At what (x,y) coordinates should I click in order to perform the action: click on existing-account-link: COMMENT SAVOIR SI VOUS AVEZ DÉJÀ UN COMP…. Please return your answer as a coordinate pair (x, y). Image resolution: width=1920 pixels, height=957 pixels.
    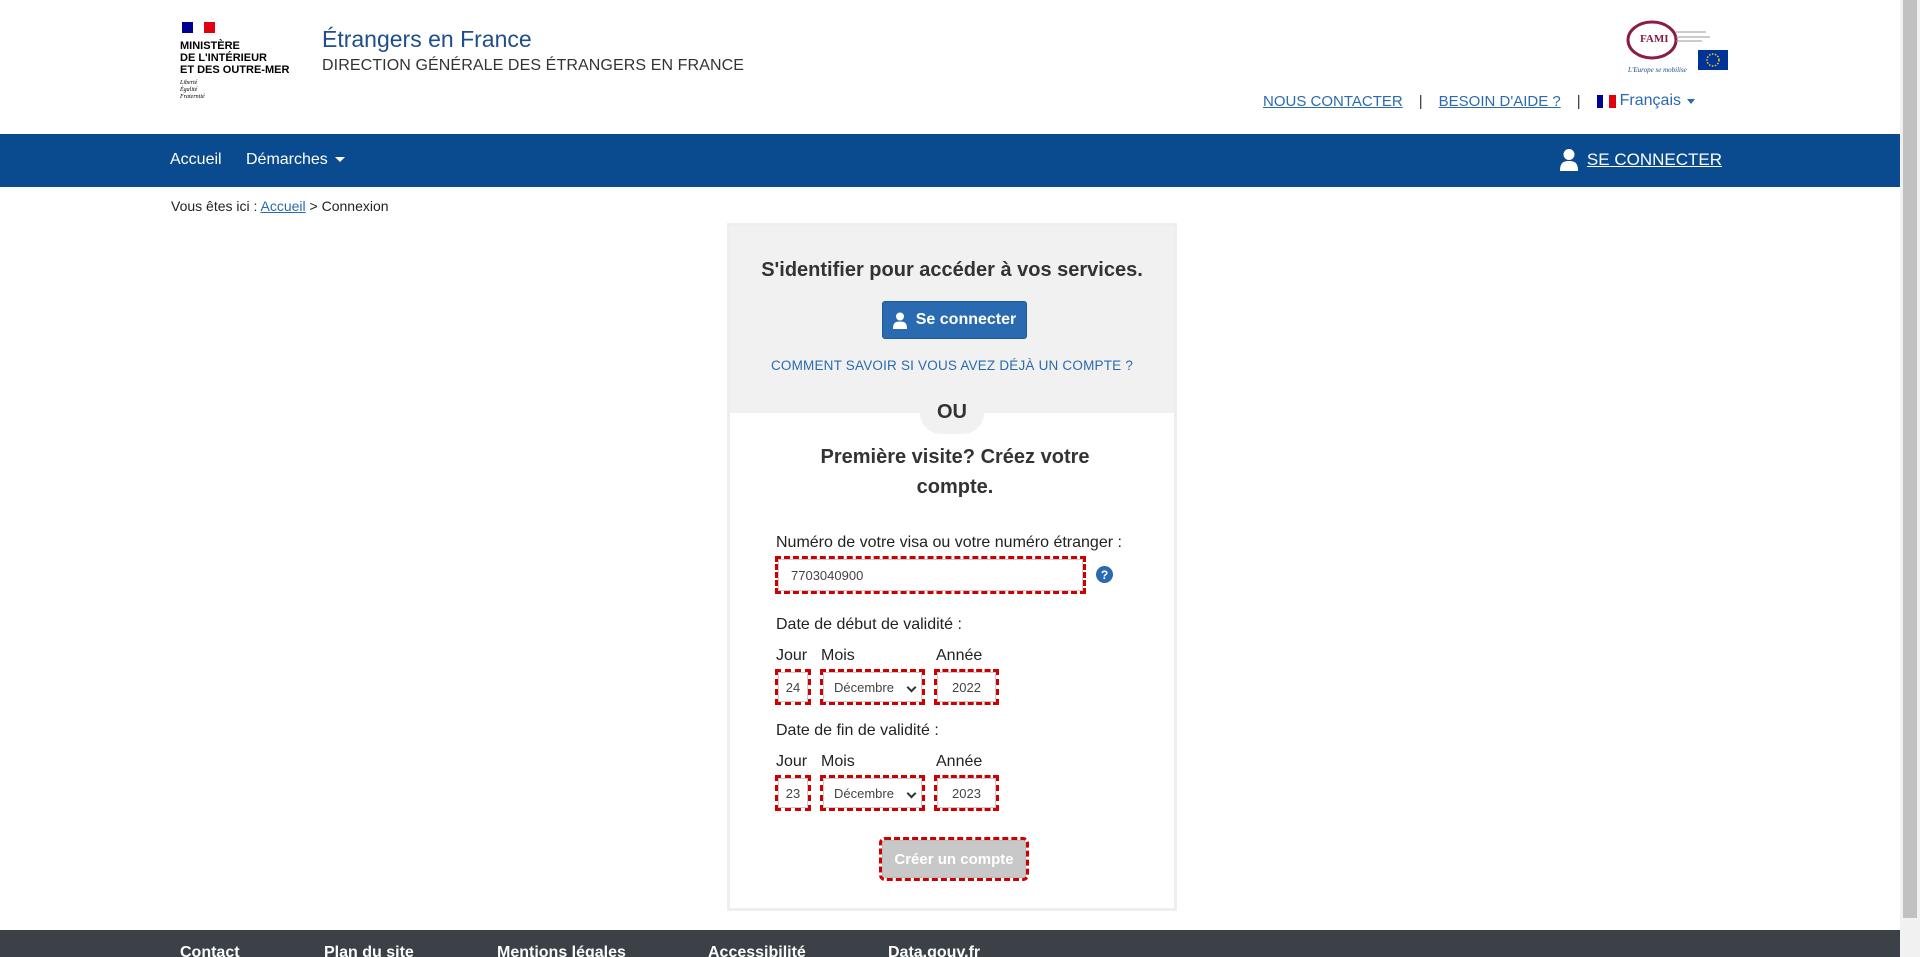
    Looking at the image, I should click on (952, 365).